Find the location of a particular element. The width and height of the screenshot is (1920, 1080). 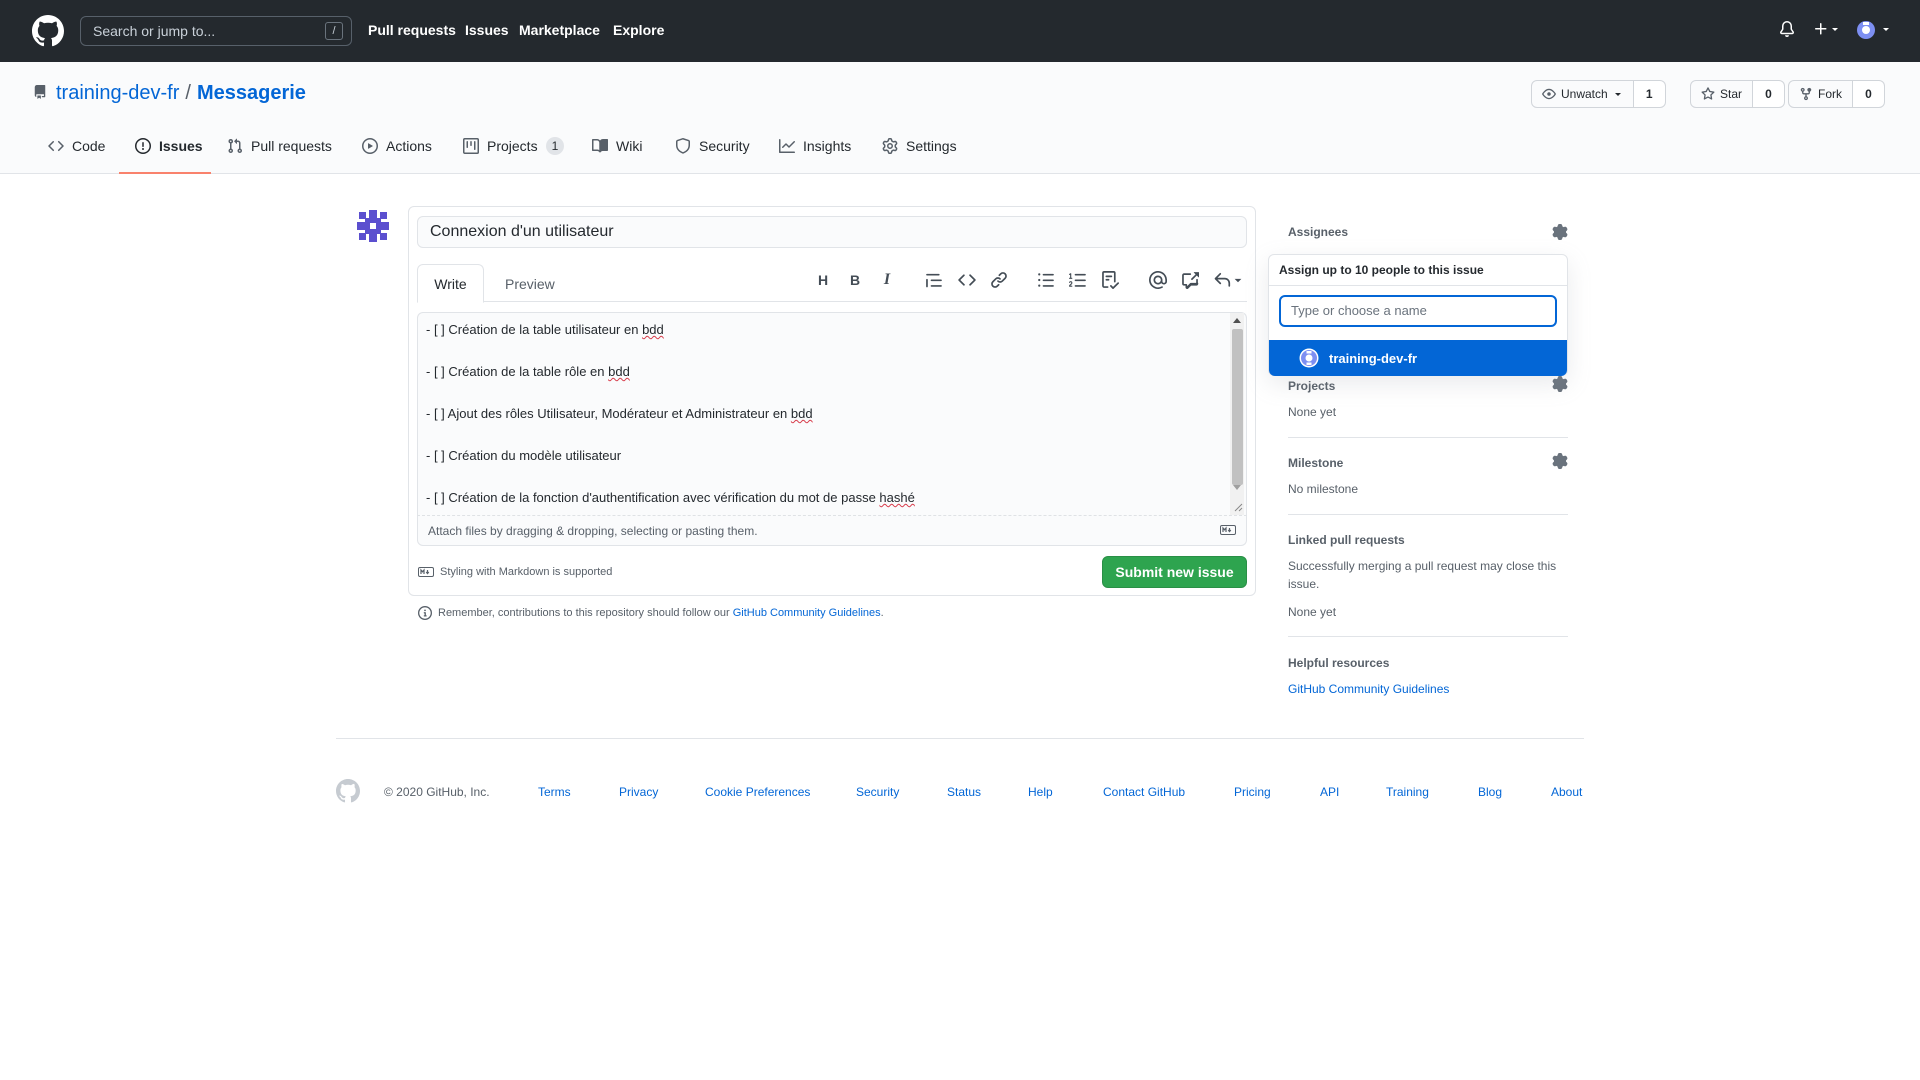

footer-link-cookie-preferences: Cookie Preferences is located at coordinates (757, 792).